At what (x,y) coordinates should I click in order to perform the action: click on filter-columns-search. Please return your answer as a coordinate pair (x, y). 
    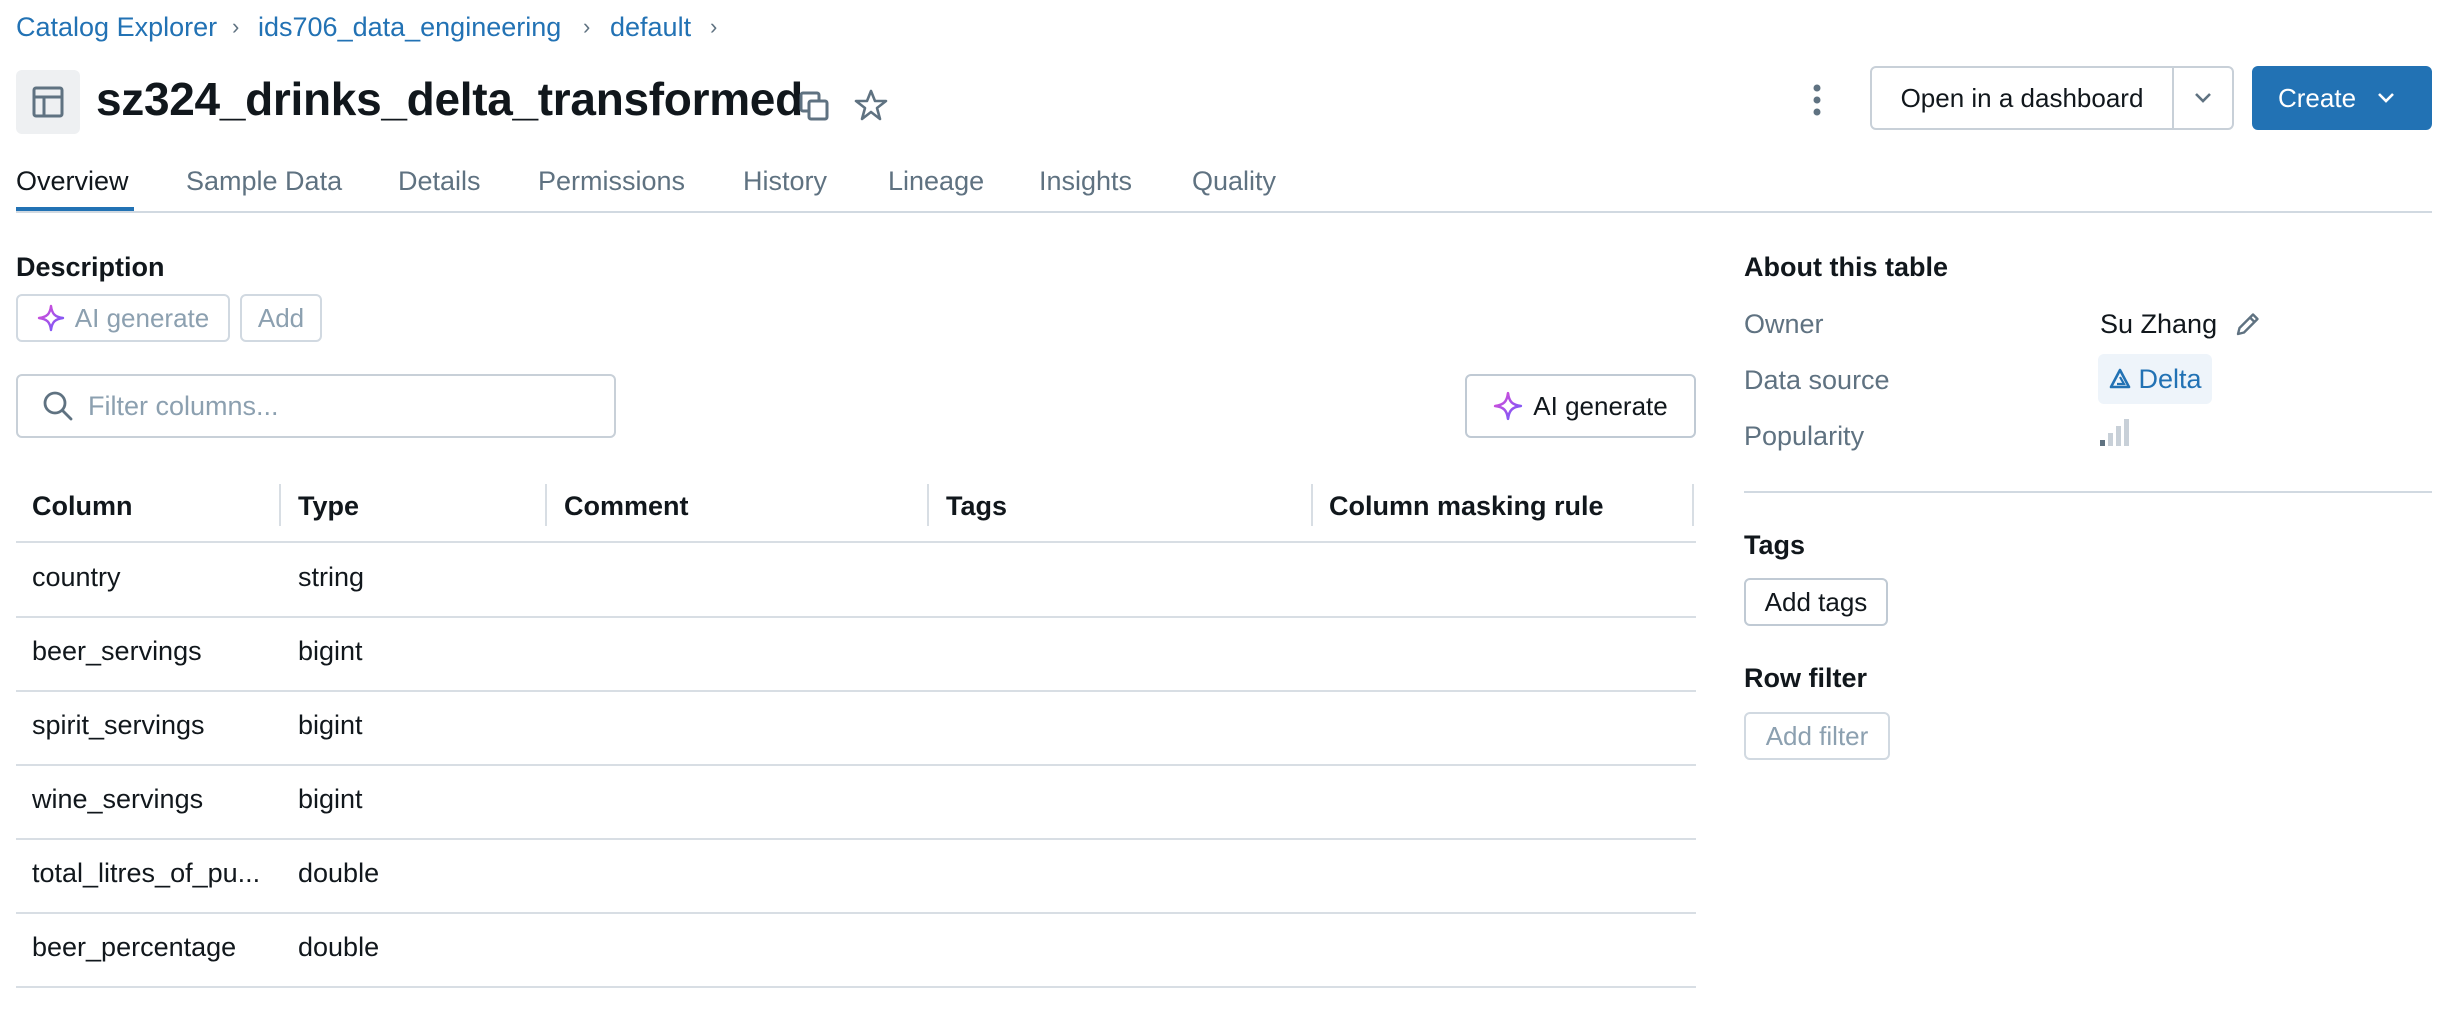
    Looking at the image, I should click on (316, 406).